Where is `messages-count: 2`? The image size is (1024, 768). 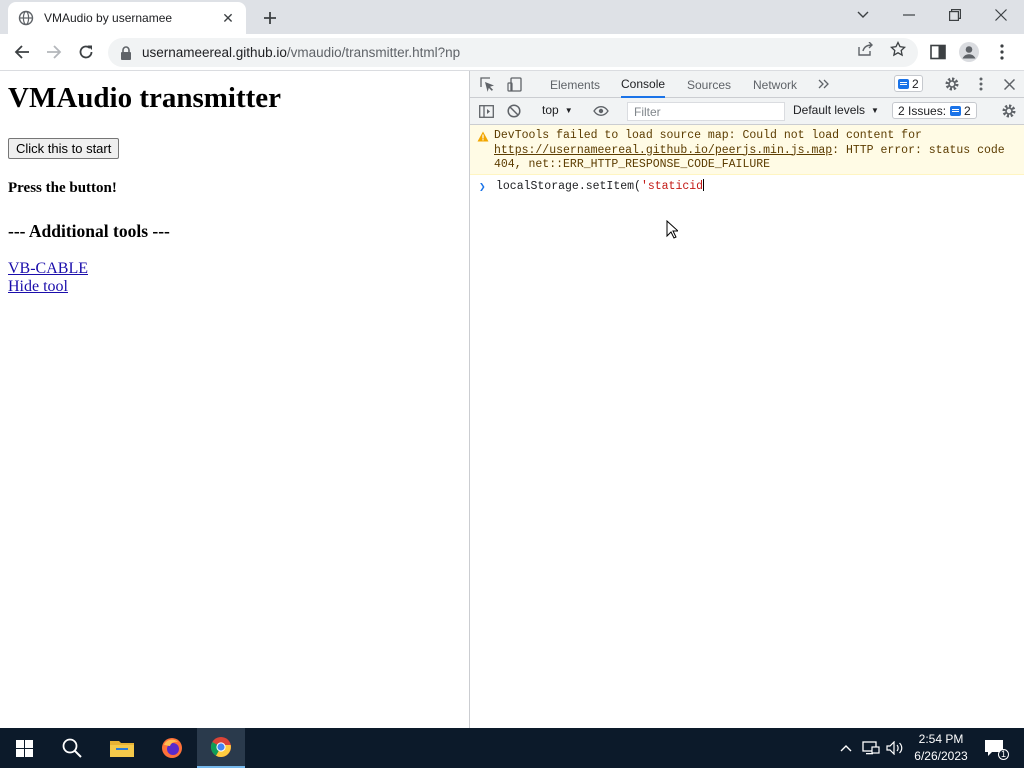 messages-count: 2 is located at coordinates (915, 83).